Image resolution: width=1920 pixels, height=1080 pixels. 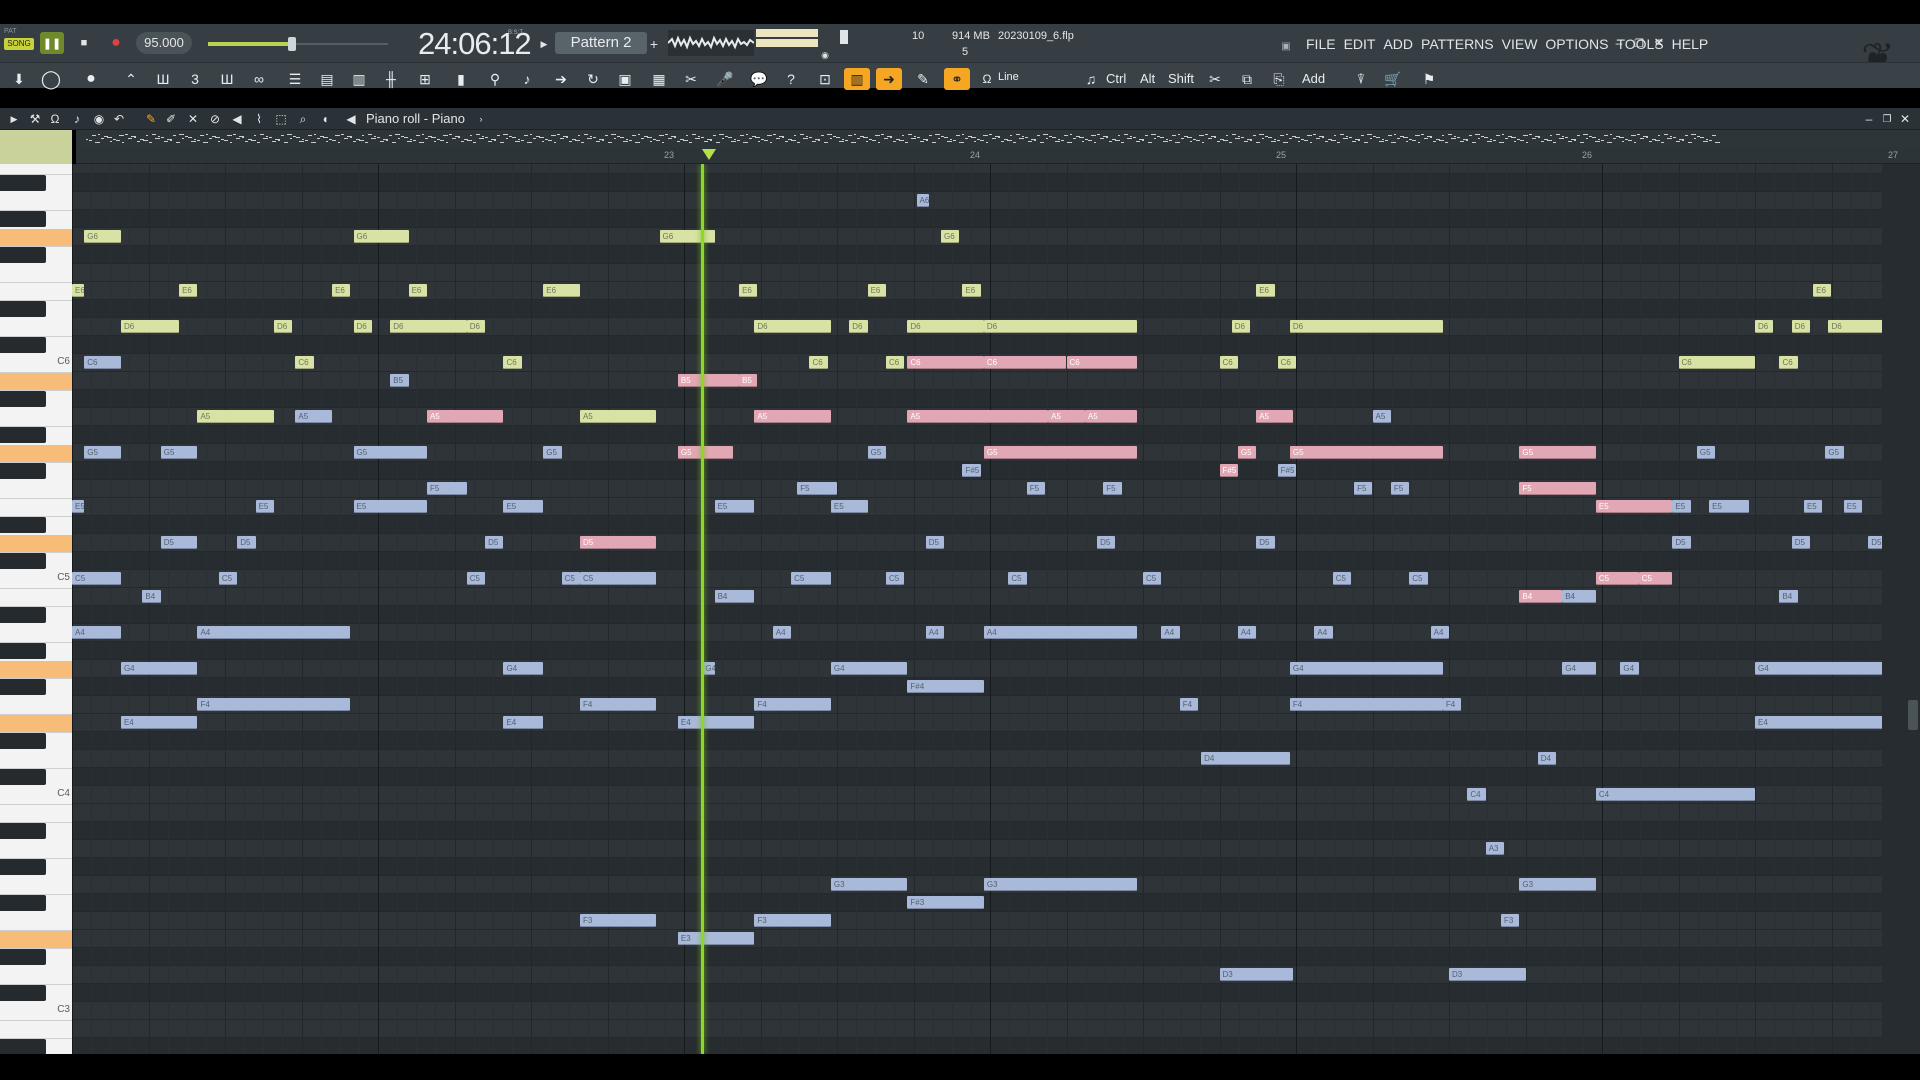 What do you see at coordinates (14, 119) in the screenshot?
I see `piano-roll-menu-arrow-icon: ▶` at bounding box center [14, 119].